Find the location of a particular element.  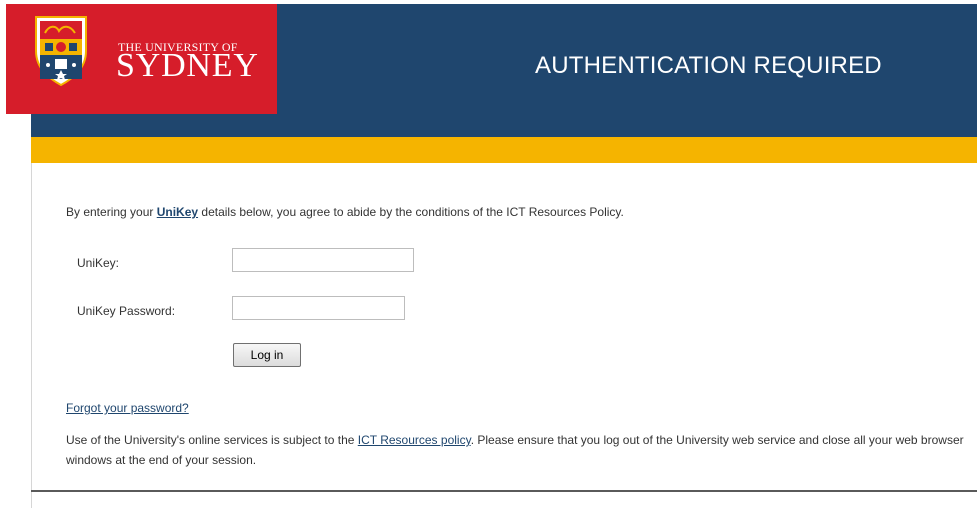

unikey-input is located at coordinates (323, 260).